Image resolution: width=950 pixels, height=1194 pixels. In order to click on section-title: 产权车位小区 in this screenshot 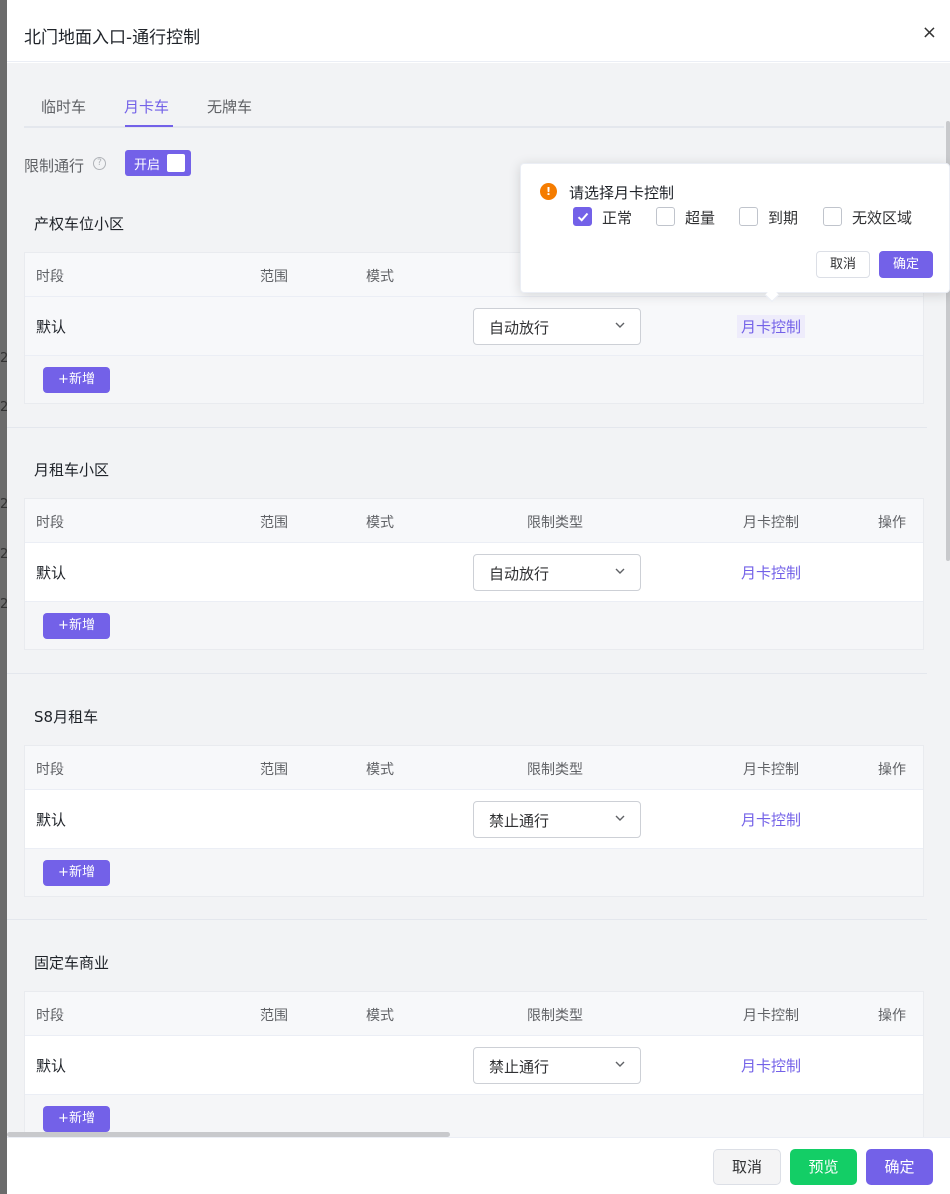, I will do `click(79, 224)`.